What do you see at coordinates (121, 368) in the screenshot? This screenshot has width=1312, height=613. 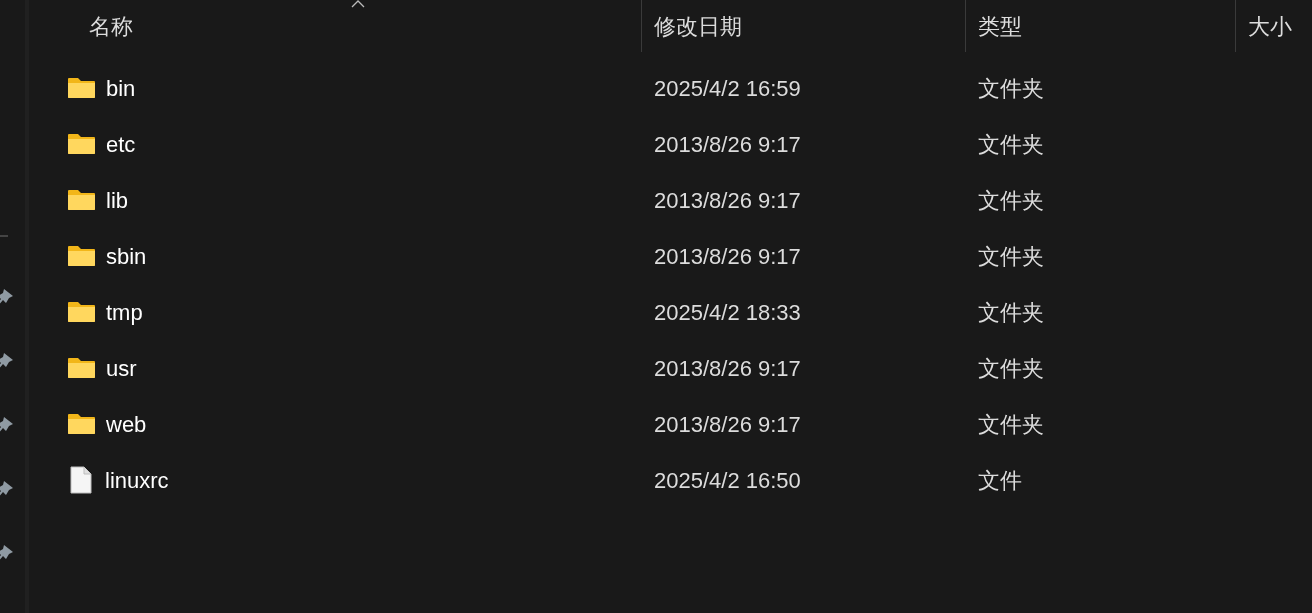 I see `file-name: usr` at bounding box center [121, 368].